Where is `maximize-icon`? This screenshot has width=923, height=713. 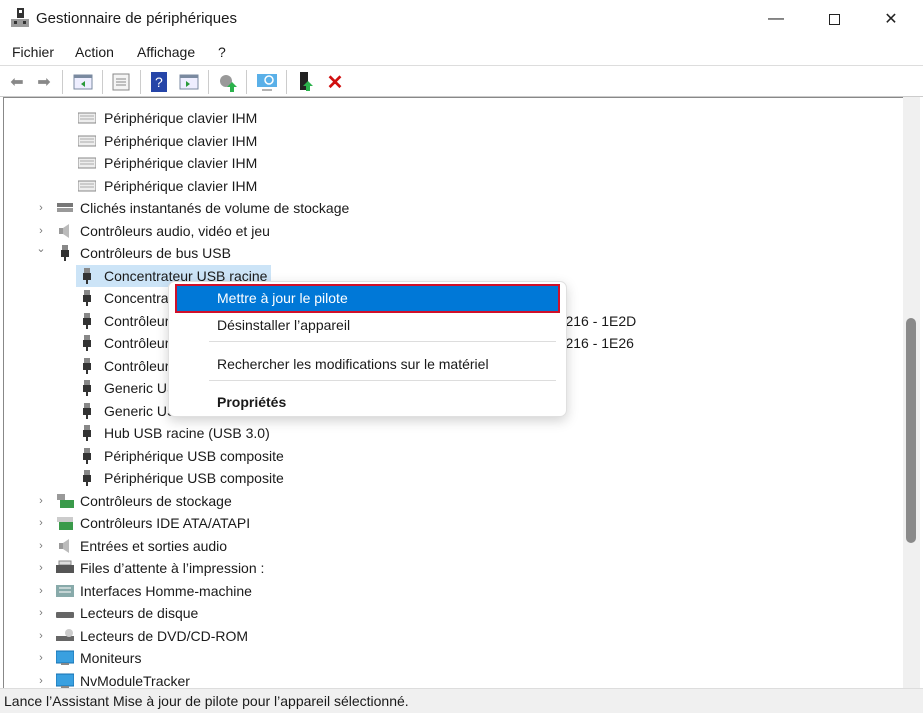
maximize-icon is located at coordinates (834, 19).